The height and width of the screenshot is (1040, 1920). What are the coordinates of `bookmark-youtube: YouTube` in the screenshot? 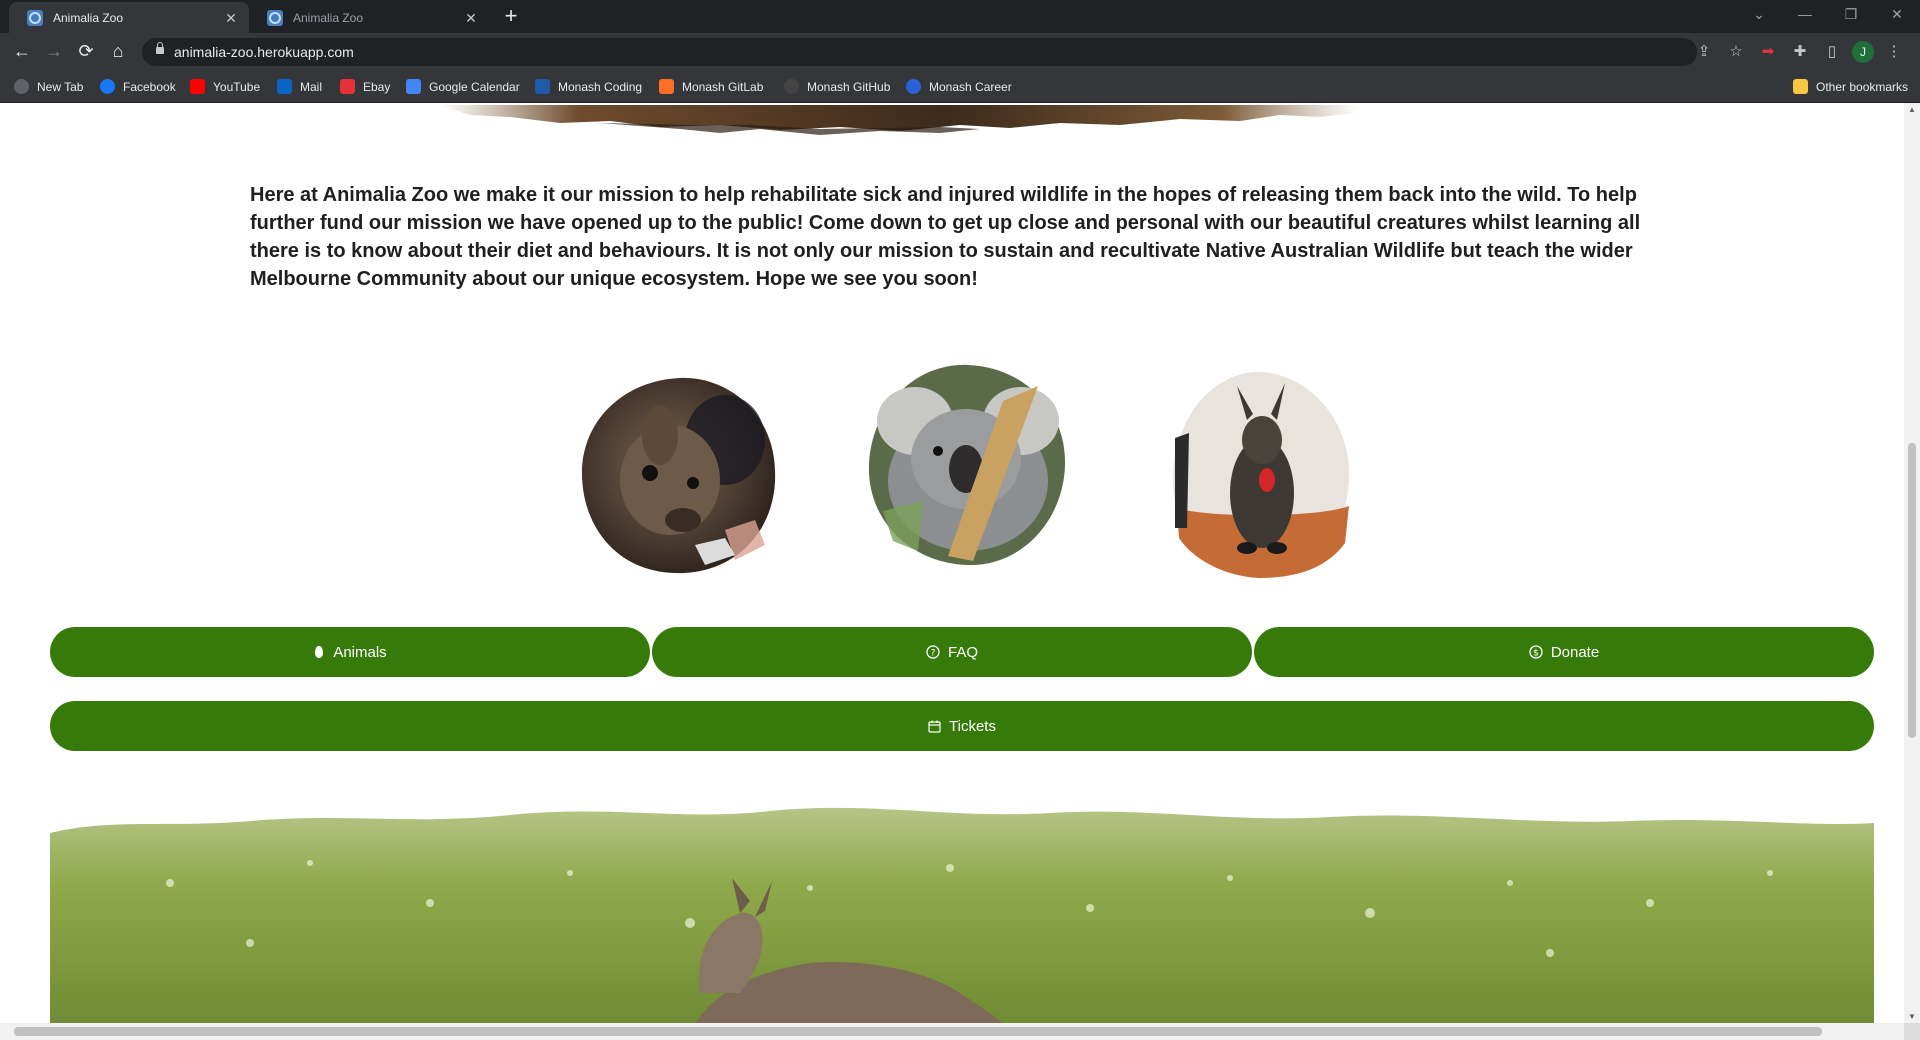 It's located at (225, 86).